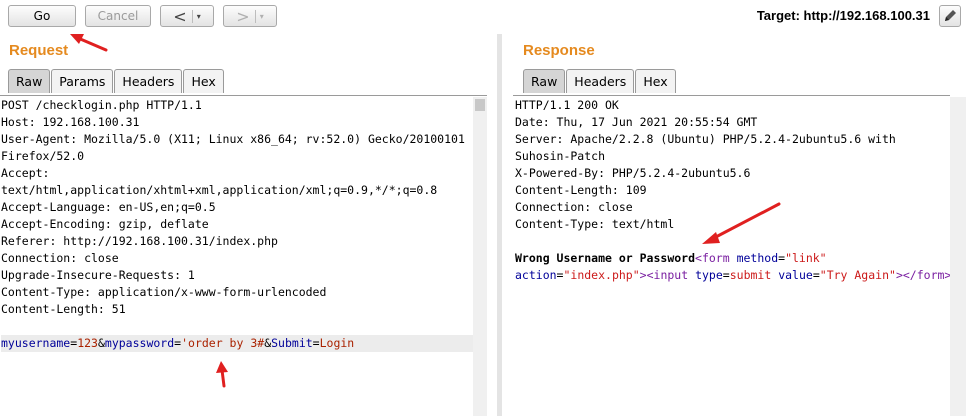 The height and width of the screenshot is (416, 966). Describe the element at coordinates (574, 207) in the screenshot. I see `response-line: Connection: close` at that location.